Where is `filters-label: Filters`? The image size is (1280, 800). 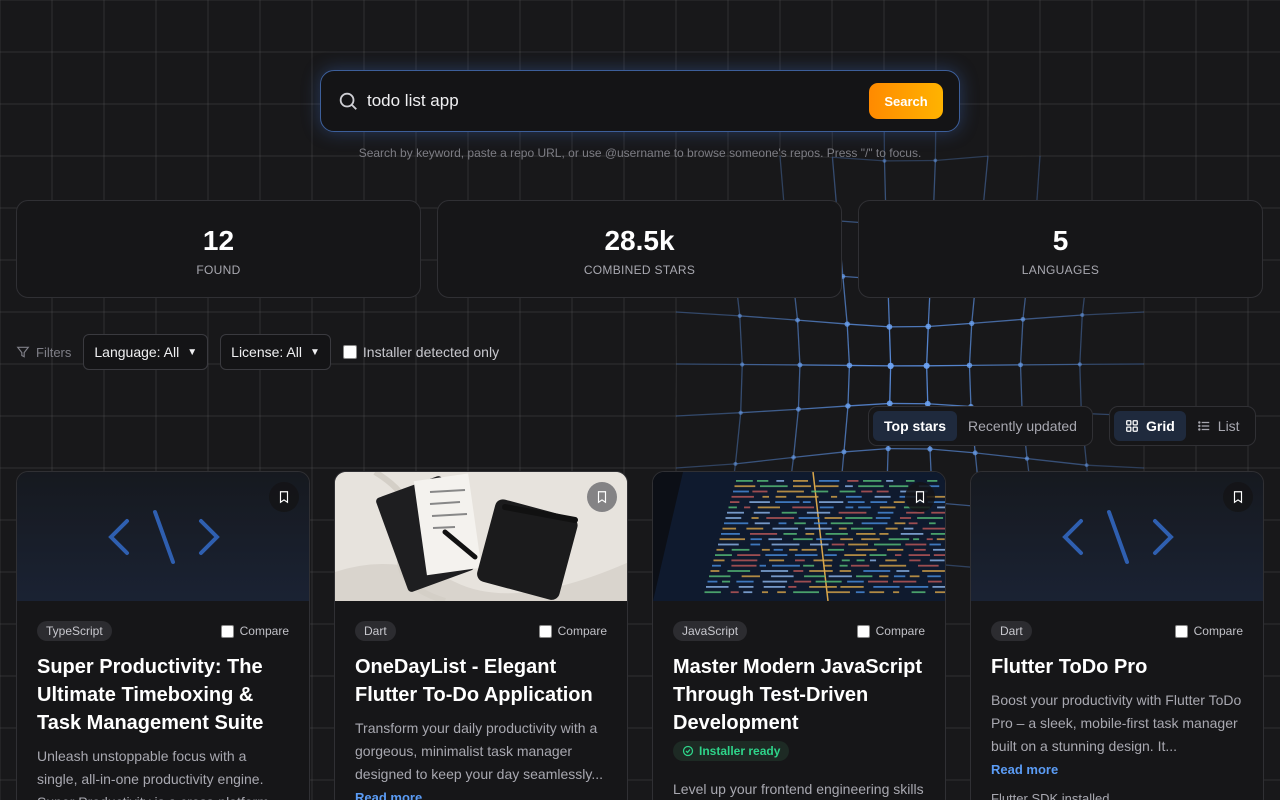 filters-label: Filters is located at coordinates (43, 352).